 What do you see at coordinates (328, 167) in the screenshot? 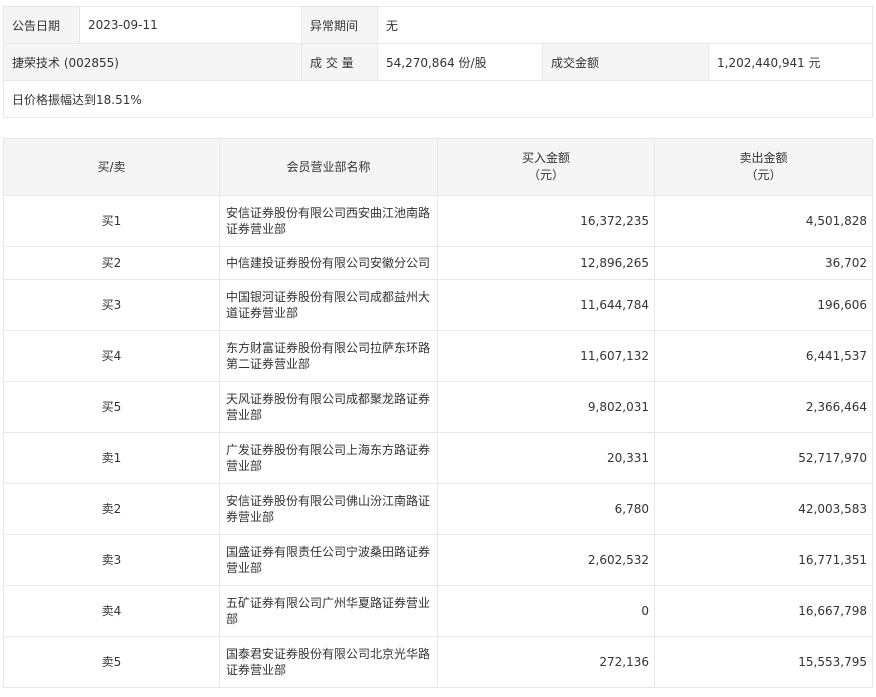
I see `header-broker-name: 会员营业部名称` at bounding box center [328, 167].